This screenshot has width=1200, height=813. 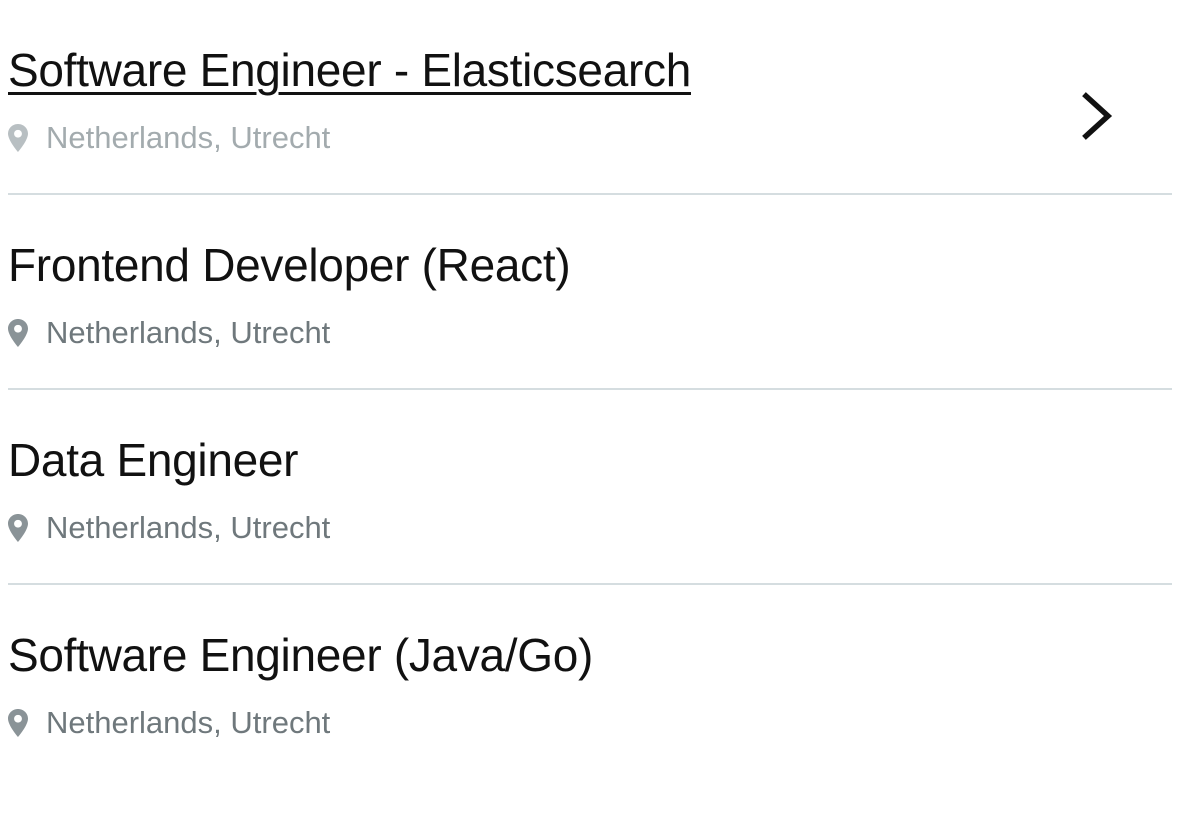 I want to click on job-title-link: Software Engineer (Java/Go), so click(x=300, y=655).